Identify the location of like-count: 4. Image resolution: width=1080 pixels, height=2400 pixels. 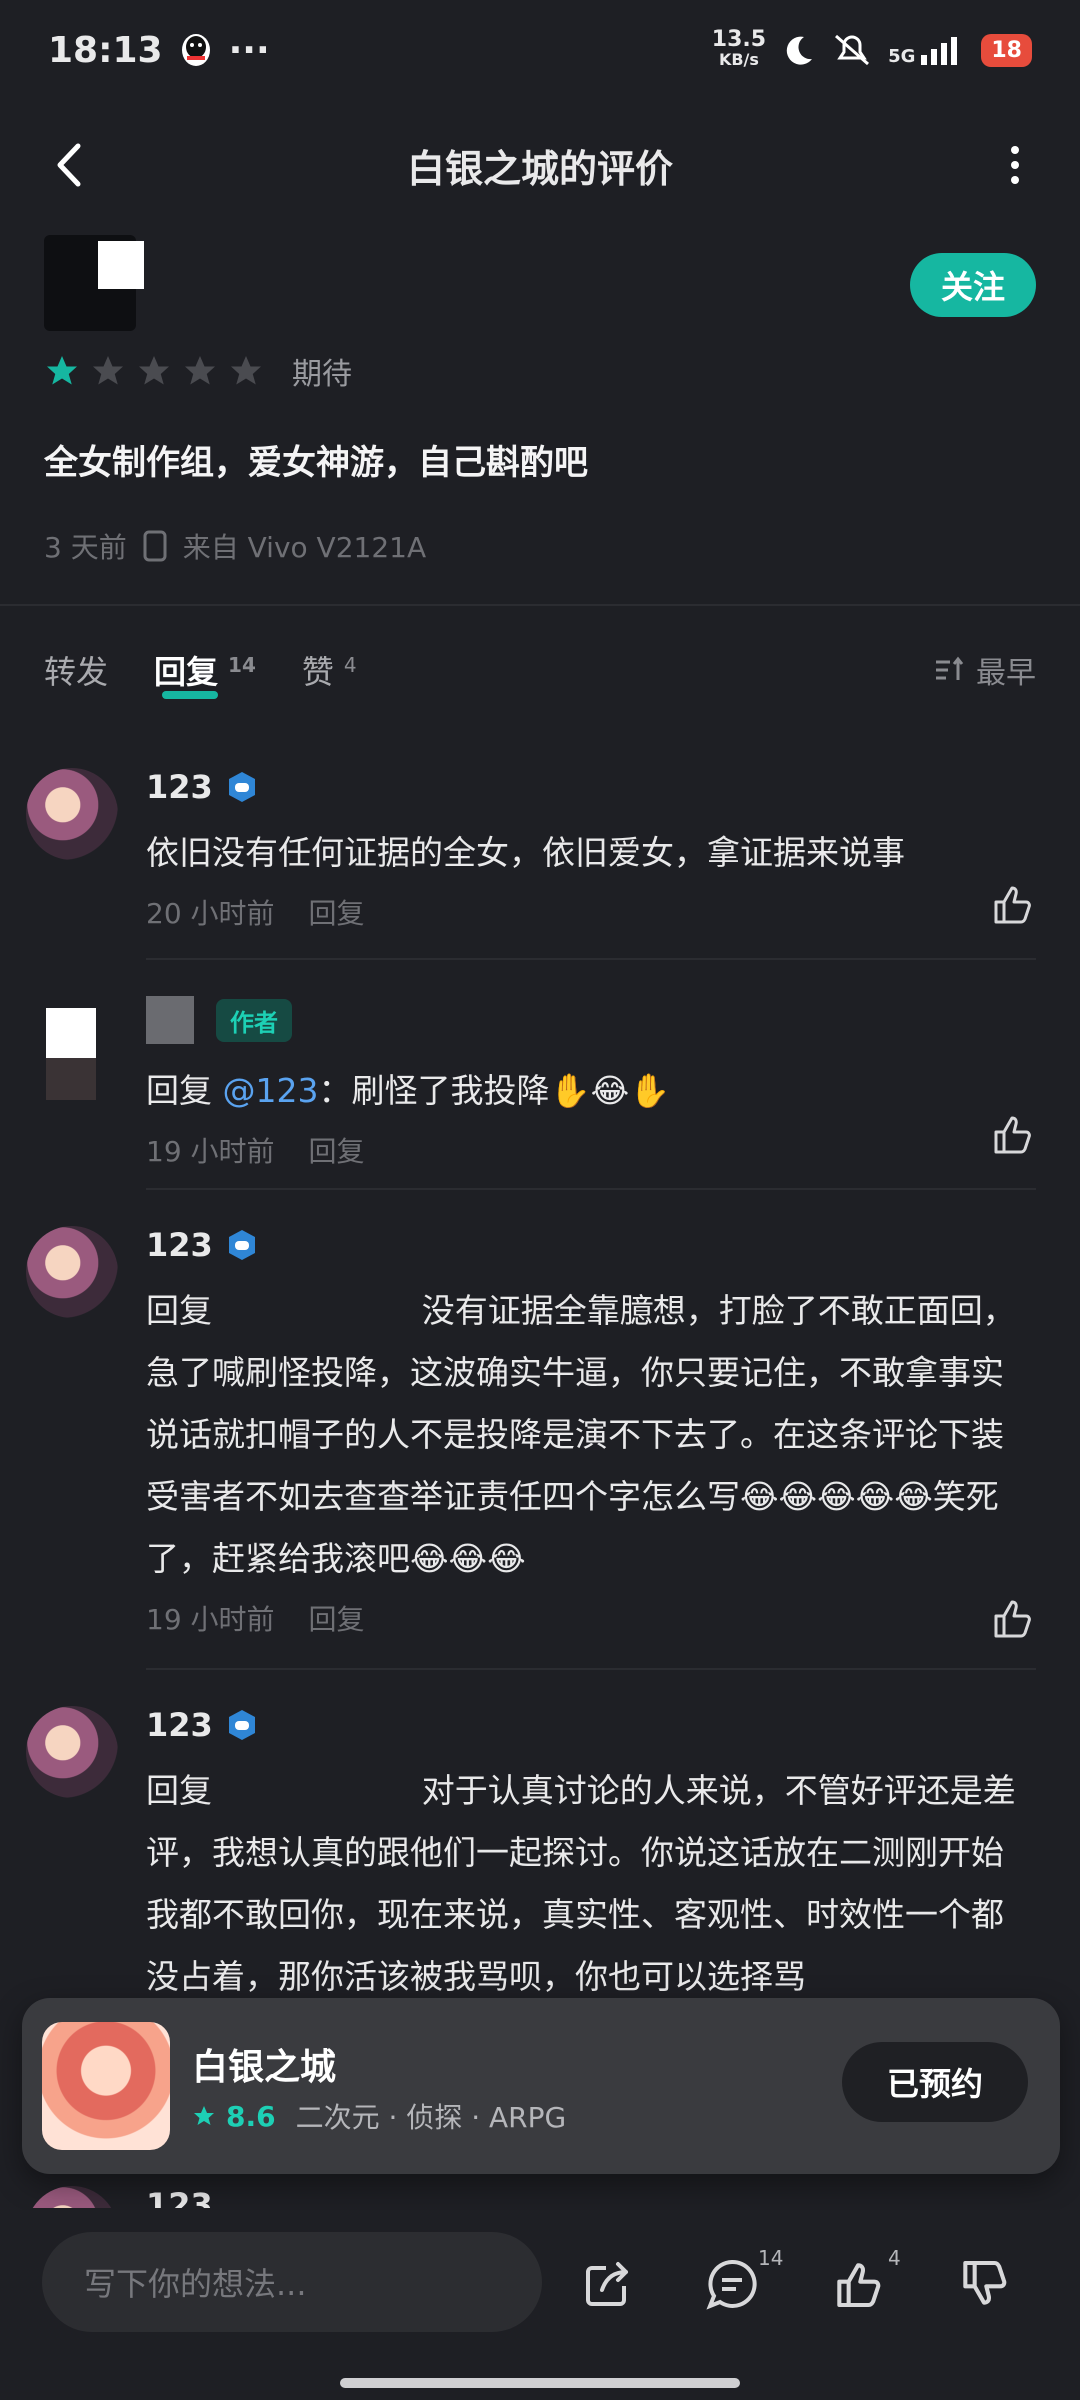
(894, 2258).